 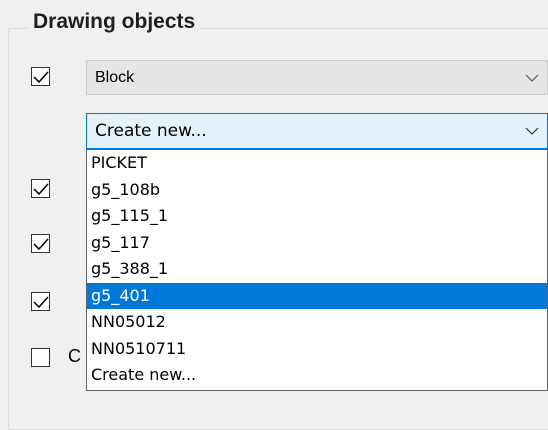 I want to click on dropdown-item: PICKET, so click(x=317, y=163).